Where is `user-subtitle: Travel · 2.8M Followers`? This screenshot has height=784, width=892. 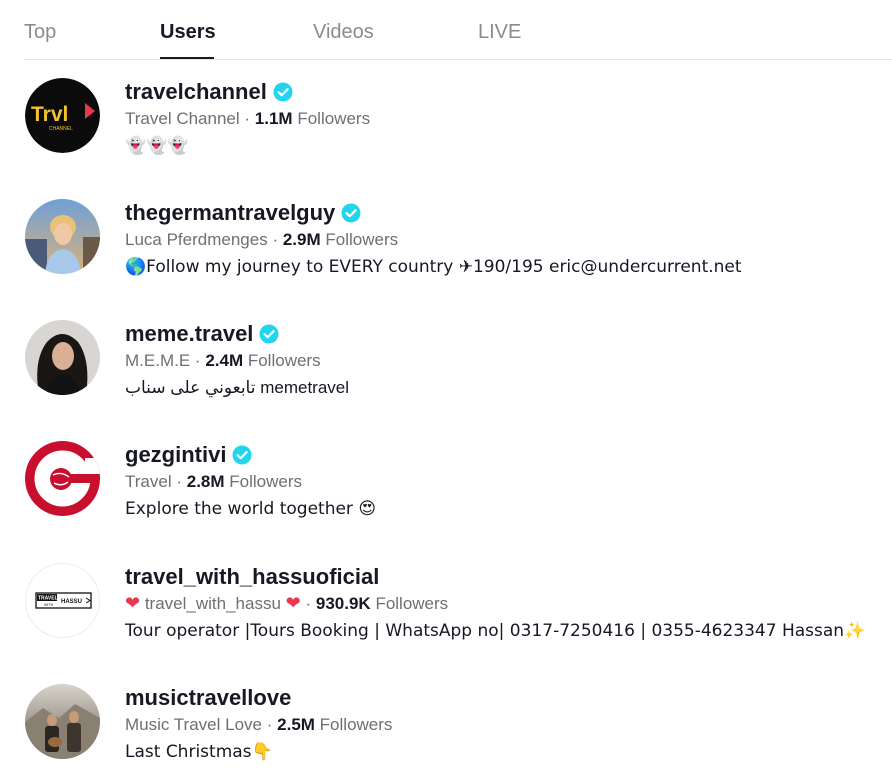 user-subtitle: Travel · 2.8M Followers is located at coordinates (250, 482).